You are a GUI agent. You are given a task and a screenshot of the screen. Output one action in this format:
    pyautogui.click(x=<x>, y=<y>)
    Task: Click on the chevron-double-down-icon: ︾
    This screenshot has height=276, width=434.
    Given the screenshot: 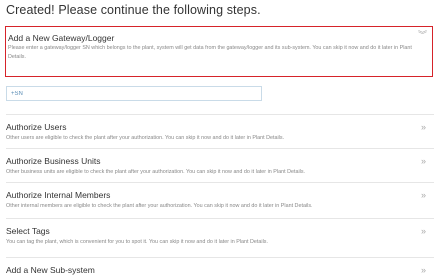 What is the action you would take?
    pyautogui.click(x=422, y=35)
    